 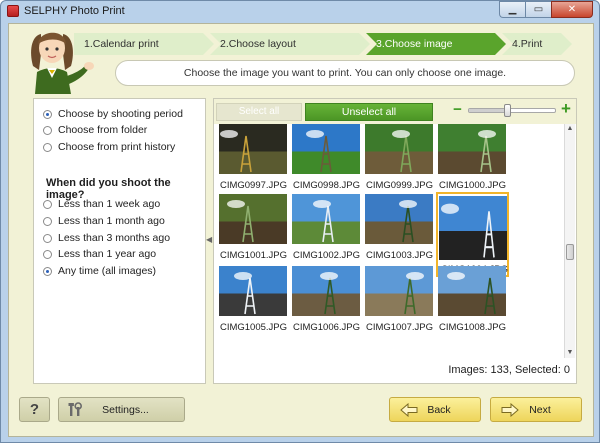 I want to click on image-toolbar: Select all Unselect all − +, so click(x=395, y=111).